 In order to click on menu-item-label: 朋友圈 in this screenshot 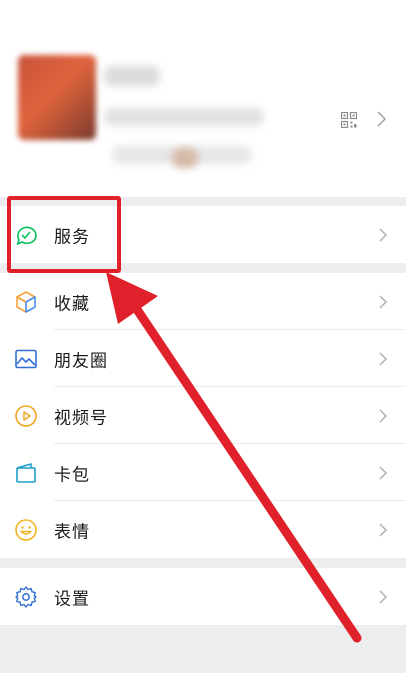, I will do `click(81, 361)`.